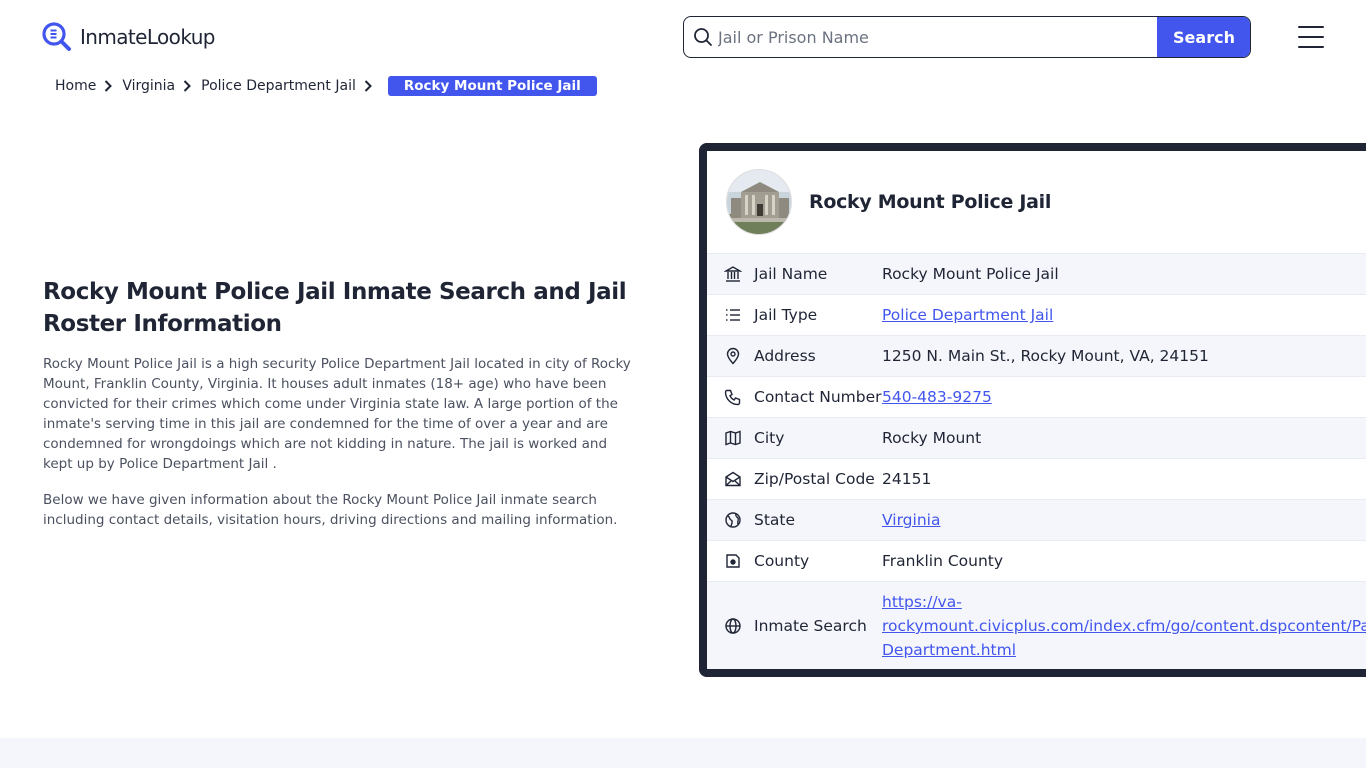 The height and width of the screenshot is (768, 1366). What do you see at coordinates (1311, 37) in the screenshot?
I see `hamburger-menu-icon` at bounding box center [1311, 37].